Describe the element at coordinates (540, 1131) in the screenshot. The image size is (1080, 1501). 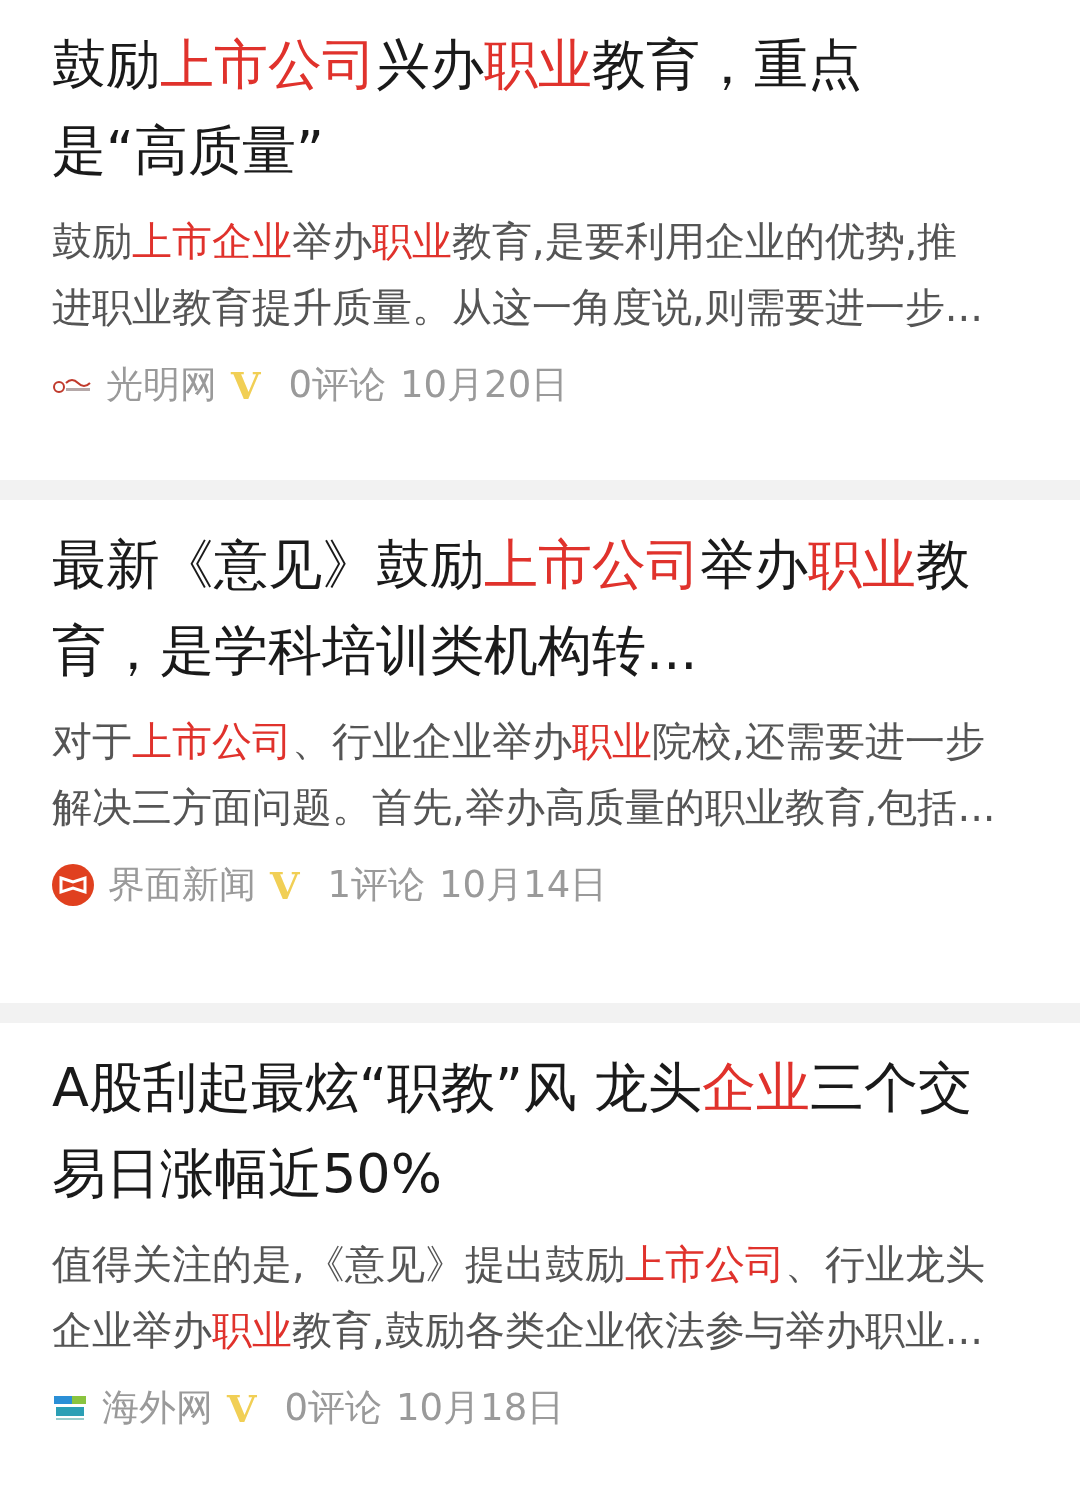
I see `article-title: A股刮起最炫“职教”风 龙头企业三个交 易日涨幅近50%` at that location.